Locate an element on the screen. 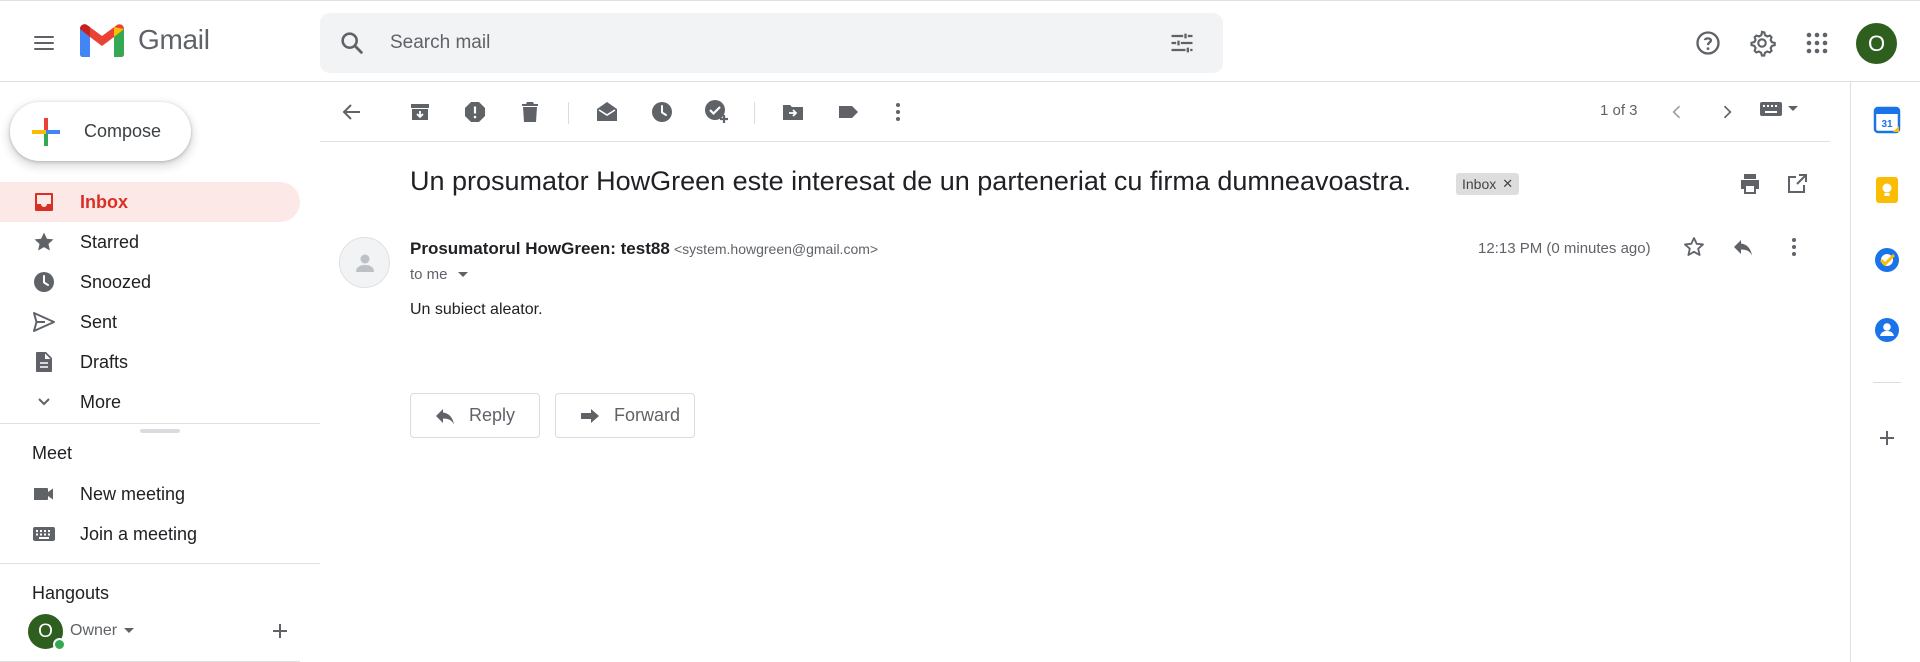 The image size is (1920, 662). account-avatar: O is located at coordinates (1876, 43).